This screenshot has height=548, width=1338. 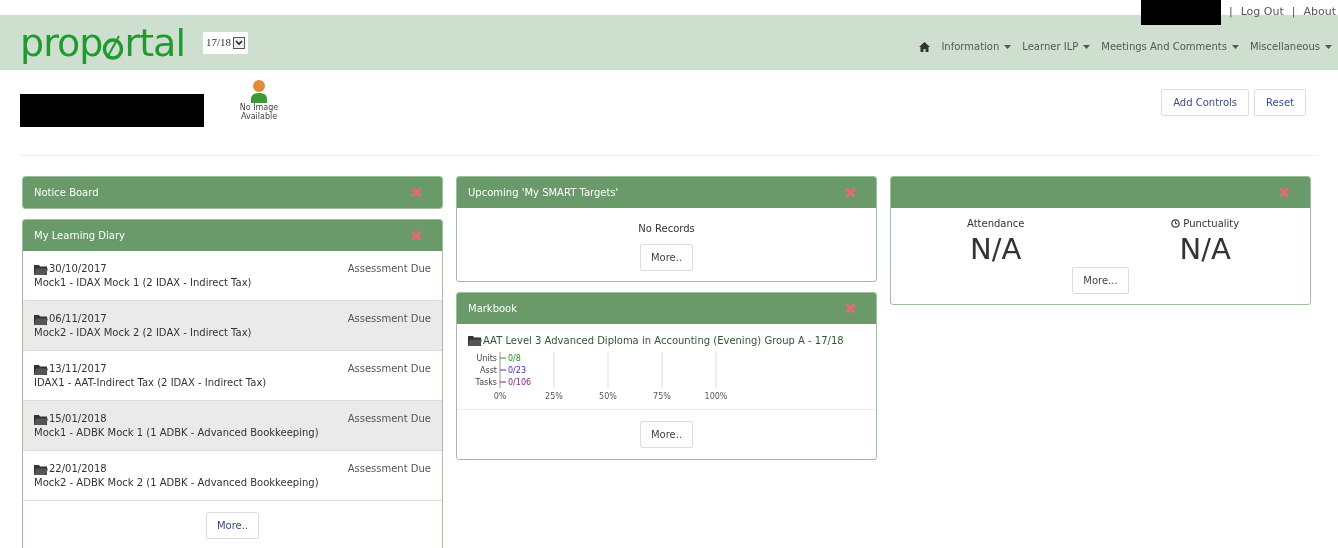 I want to click on diary-entry: 06/11/2017 Assessment Due Mock2 - IDAX Mock 2 (2 IDAX - Indirect Tax), so click(x=232, y=326).